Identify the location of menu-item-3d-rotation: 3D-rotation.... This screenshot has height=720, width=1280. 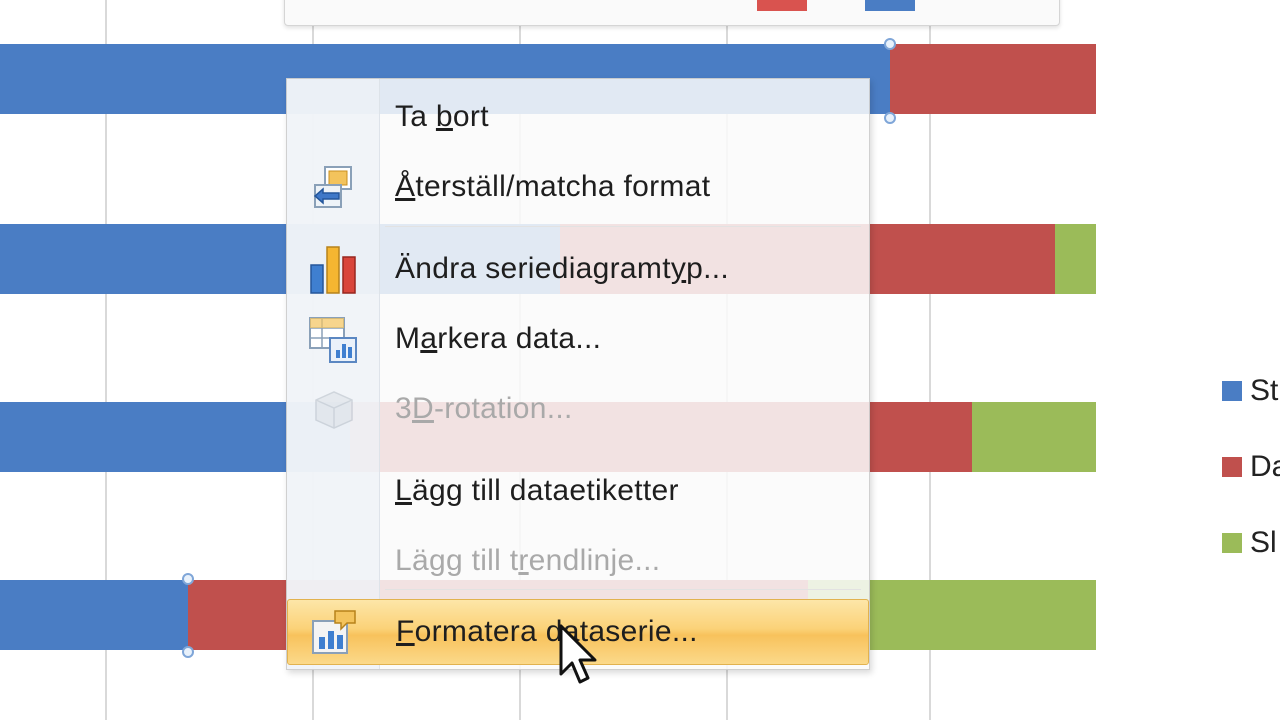
(578, 409).